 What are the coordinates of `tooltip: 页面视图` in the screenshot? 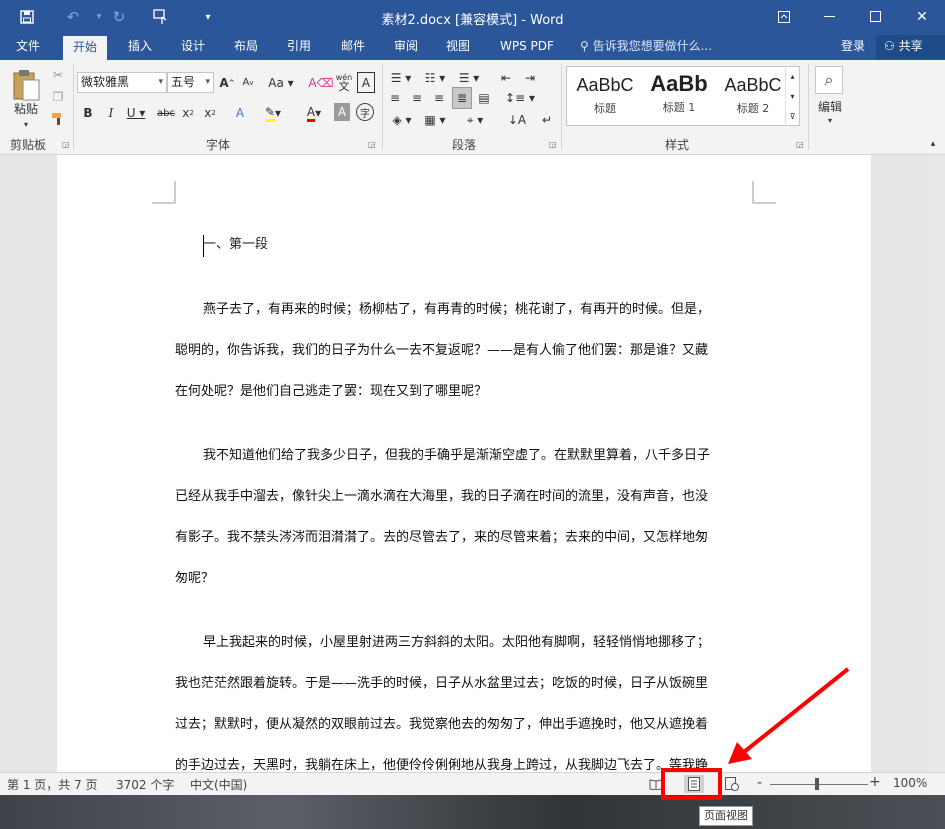 It's located at (726, 816).